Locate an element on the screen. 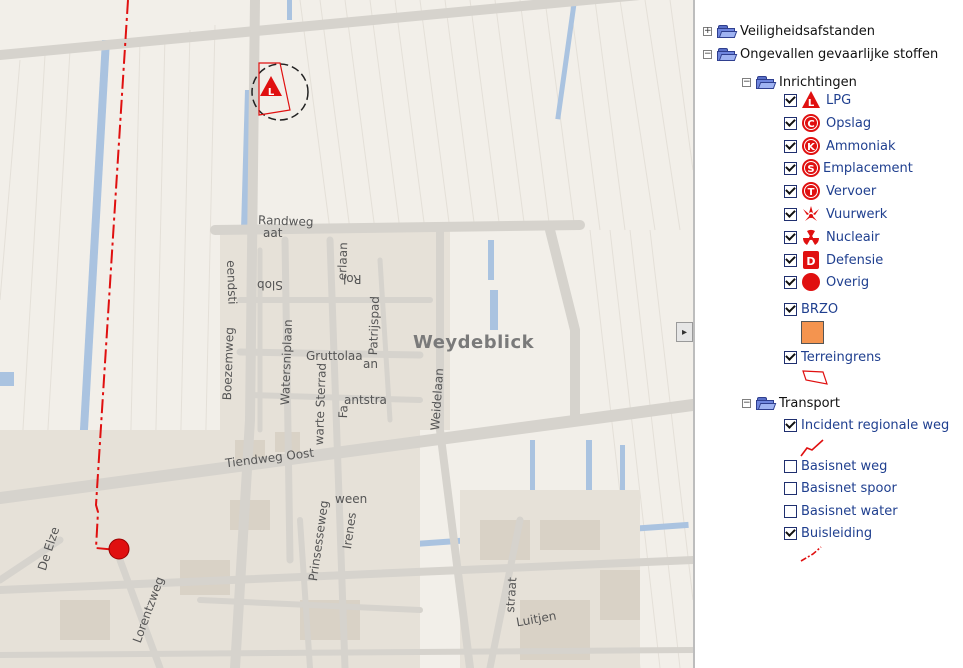 The height and width of the screenshot is (668, 963). street-label-antstraat: antstra is located at coordinates (365, 400).